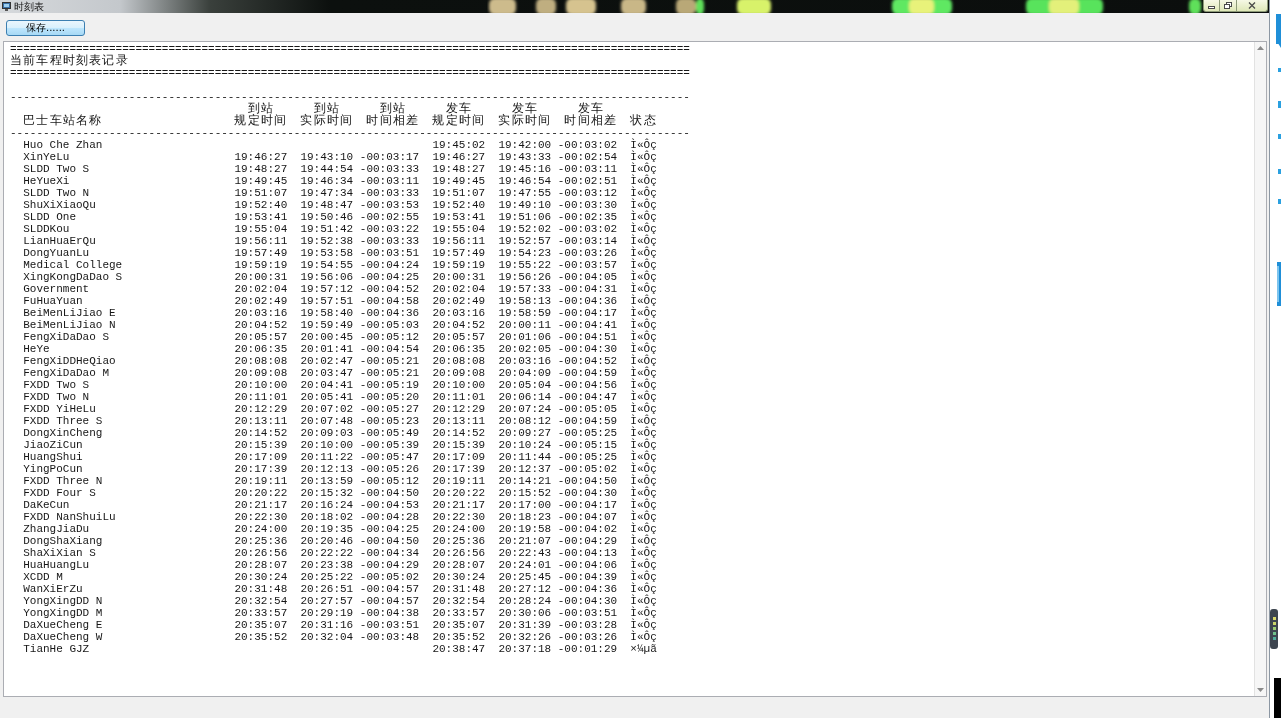  I want to click on departure-time-difference: -00:01:29, so click(587, 649).